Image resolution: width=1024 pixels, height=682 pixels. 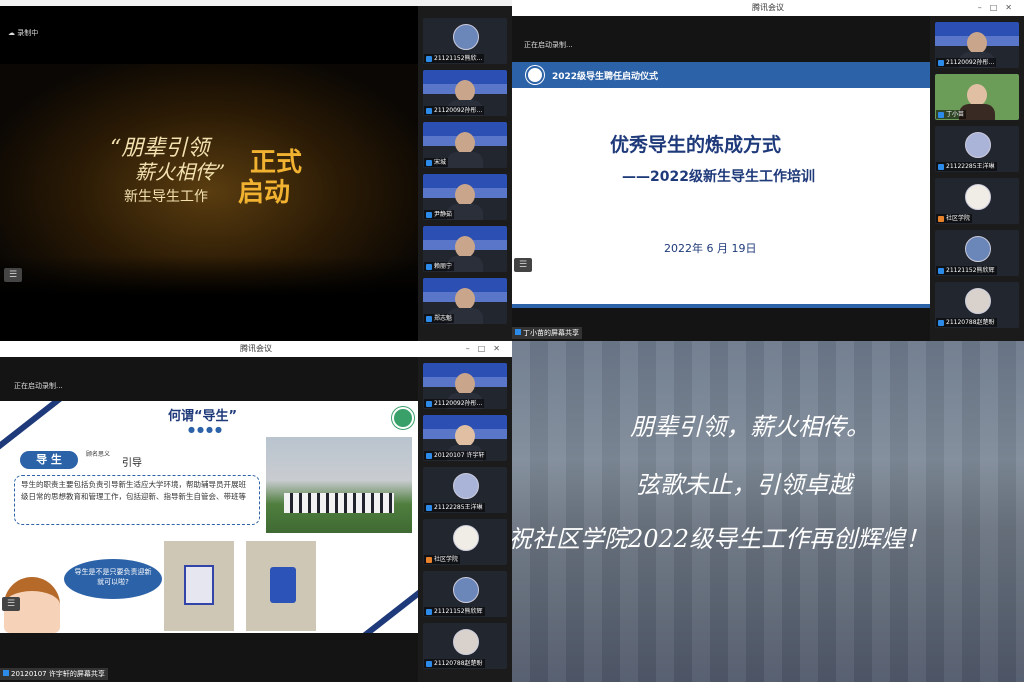 I want to click on tag-word: 引导, so click(x=132, y=463).